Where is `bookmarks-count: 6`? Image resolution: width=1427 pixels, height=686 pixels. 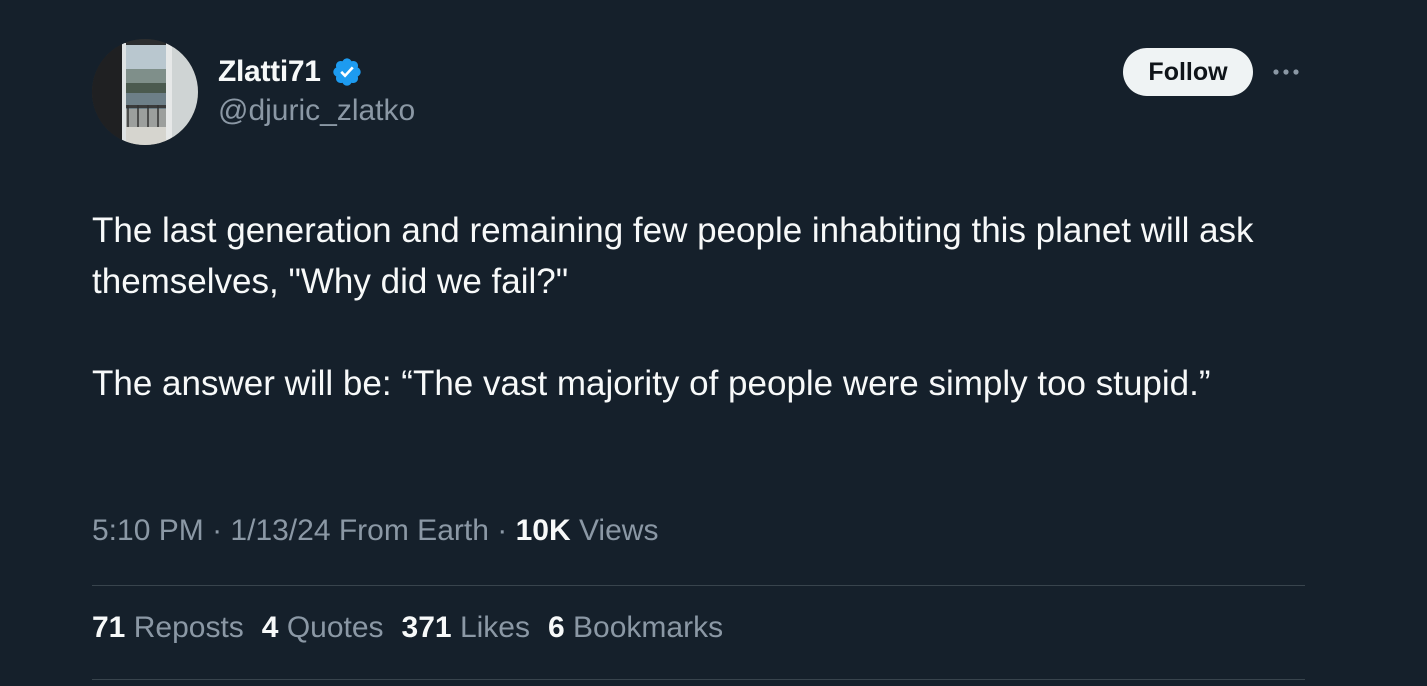 bookmarks-count: 6 is located at coordinates (556, 627).